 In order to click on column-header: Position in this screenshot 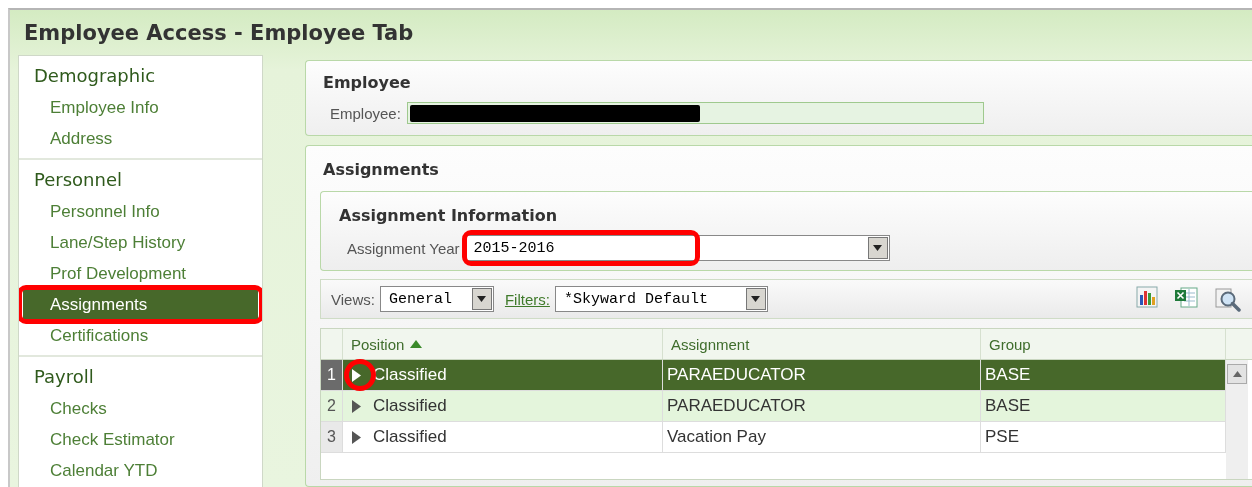, I will do `click(503, 344)`.